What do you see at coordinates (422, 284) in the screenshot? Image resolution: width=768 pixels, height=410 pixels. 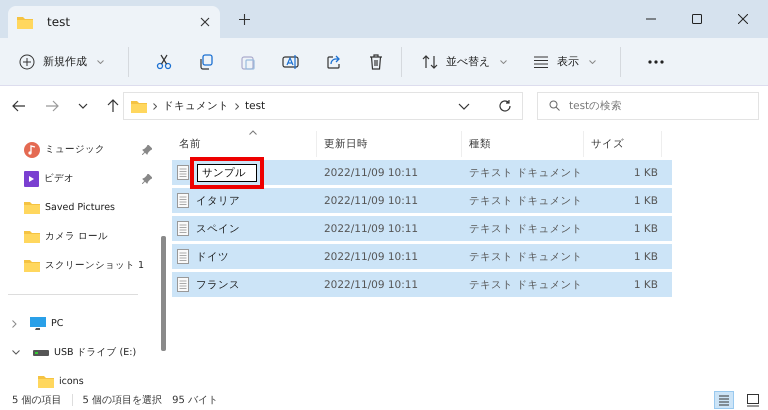 I see `file-row: フランス 2022/11/09 10:11 テキスト ドキュメント 1 KB` at bounding box center [422, 284].